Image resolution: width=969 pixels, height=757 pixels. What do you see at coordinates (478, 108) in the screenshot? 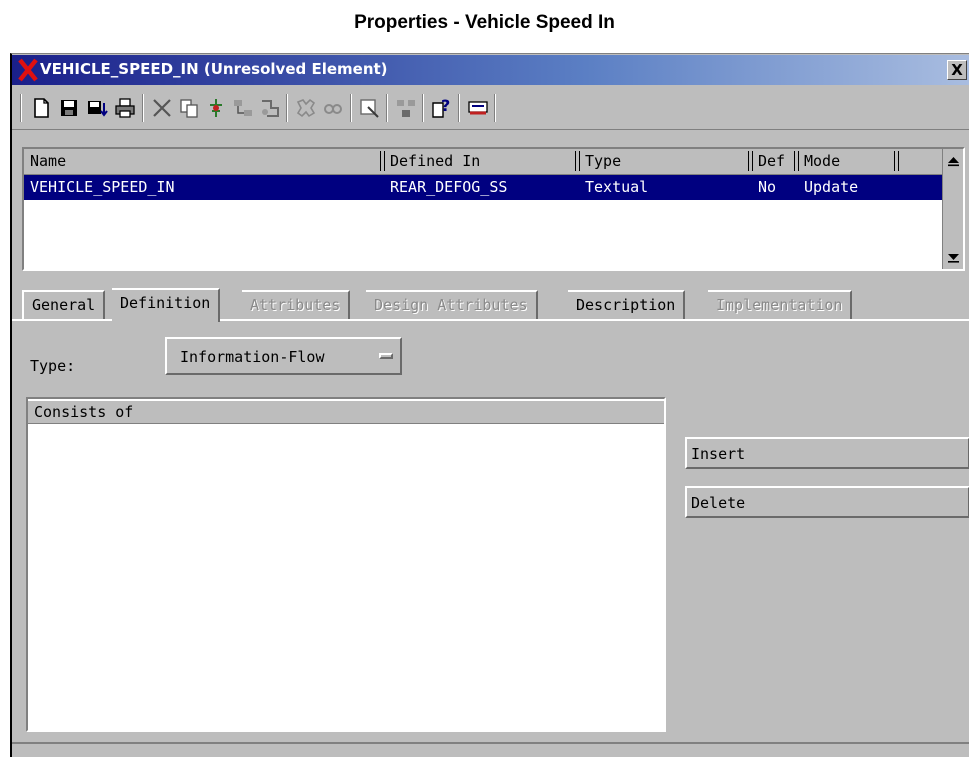
I see `properties-icon` at bounding box center [478, 108].